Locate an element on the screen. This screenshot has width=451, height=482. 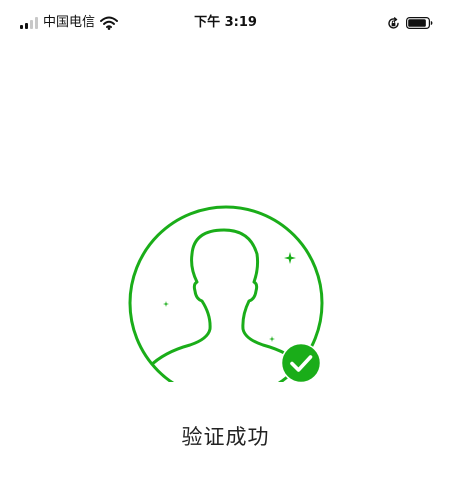
status-bar-right is located at coordinates (410, 23).